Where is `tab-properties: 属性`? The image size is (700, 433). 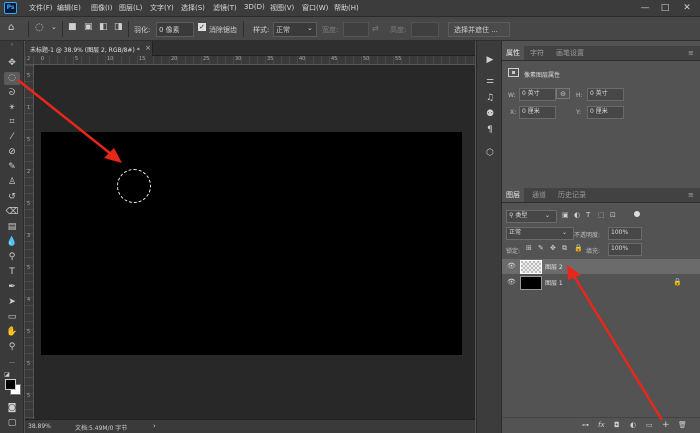 tab-properties: 属性 is located at coordinates (513, 53).